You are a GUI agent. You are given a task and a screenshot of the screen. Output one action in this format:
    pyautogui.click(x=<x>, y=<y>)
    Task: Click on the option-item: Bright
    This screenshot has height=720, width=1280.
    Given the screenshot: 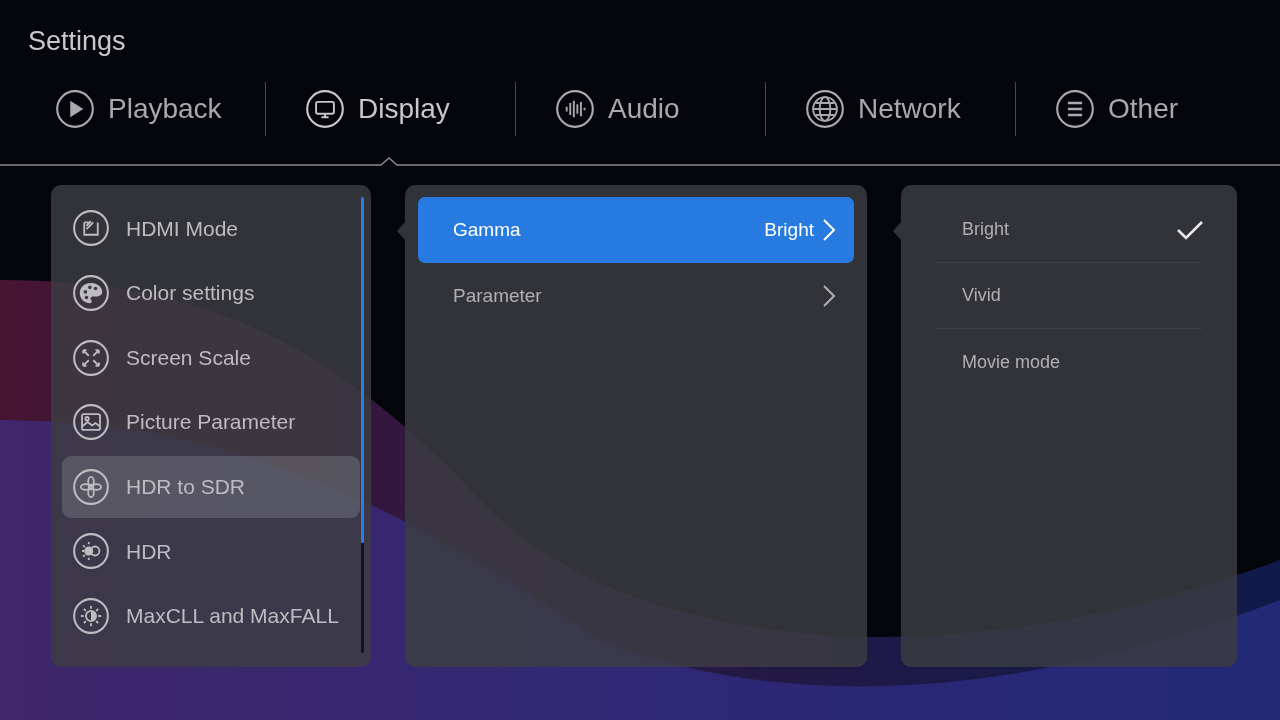 What is the action you would take?
    pyautogui.click(x=1069, y=230)
    